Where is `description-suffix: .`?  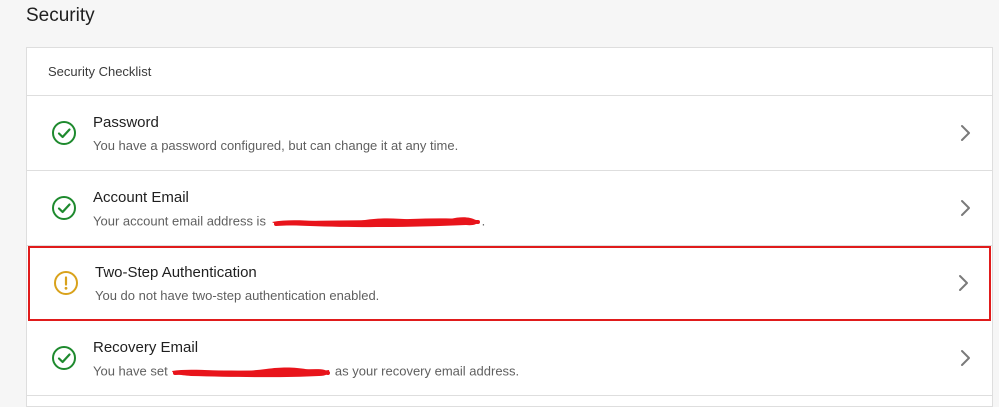 description-suffix: . is located at coordinates (483, 221).